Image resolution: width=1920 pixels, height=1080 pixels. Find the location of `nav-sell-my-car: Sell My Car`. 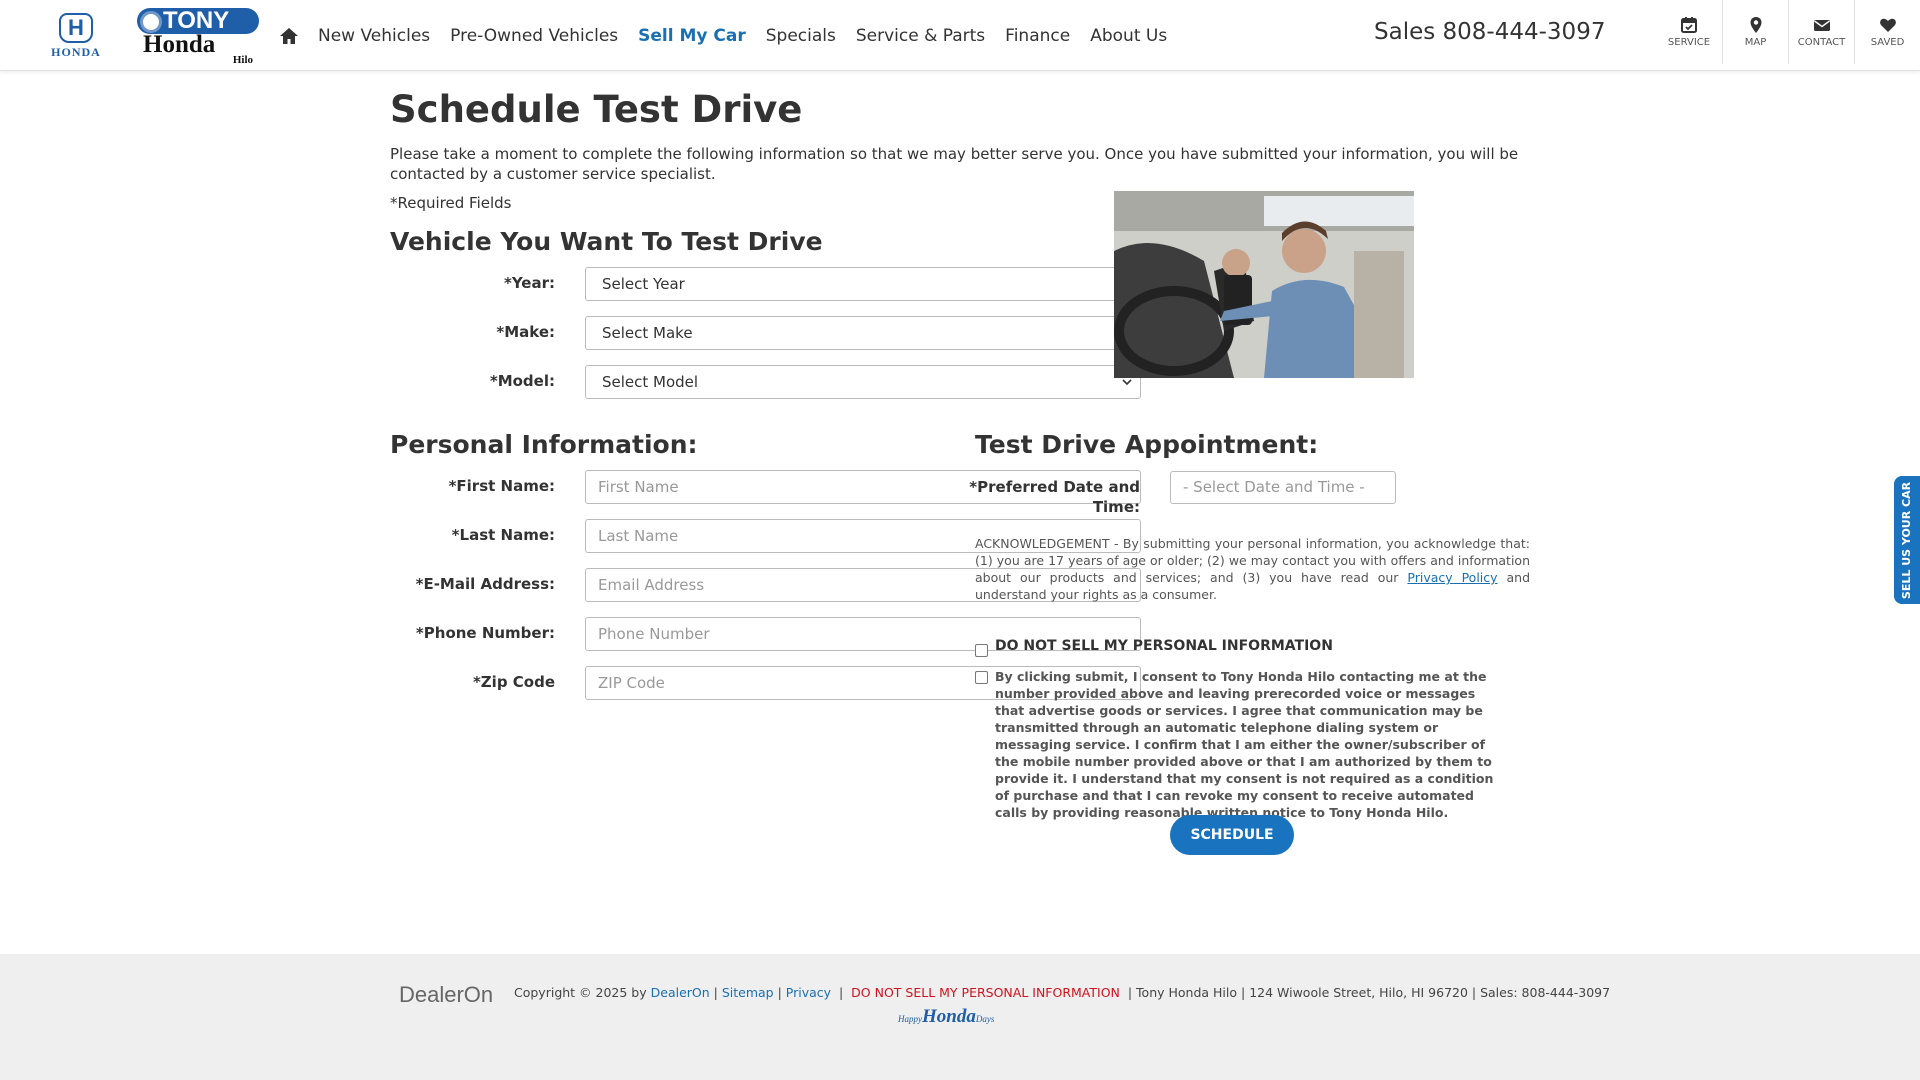

nav-sell-my-car: Sell My Car is located at coordinates (692, 36).